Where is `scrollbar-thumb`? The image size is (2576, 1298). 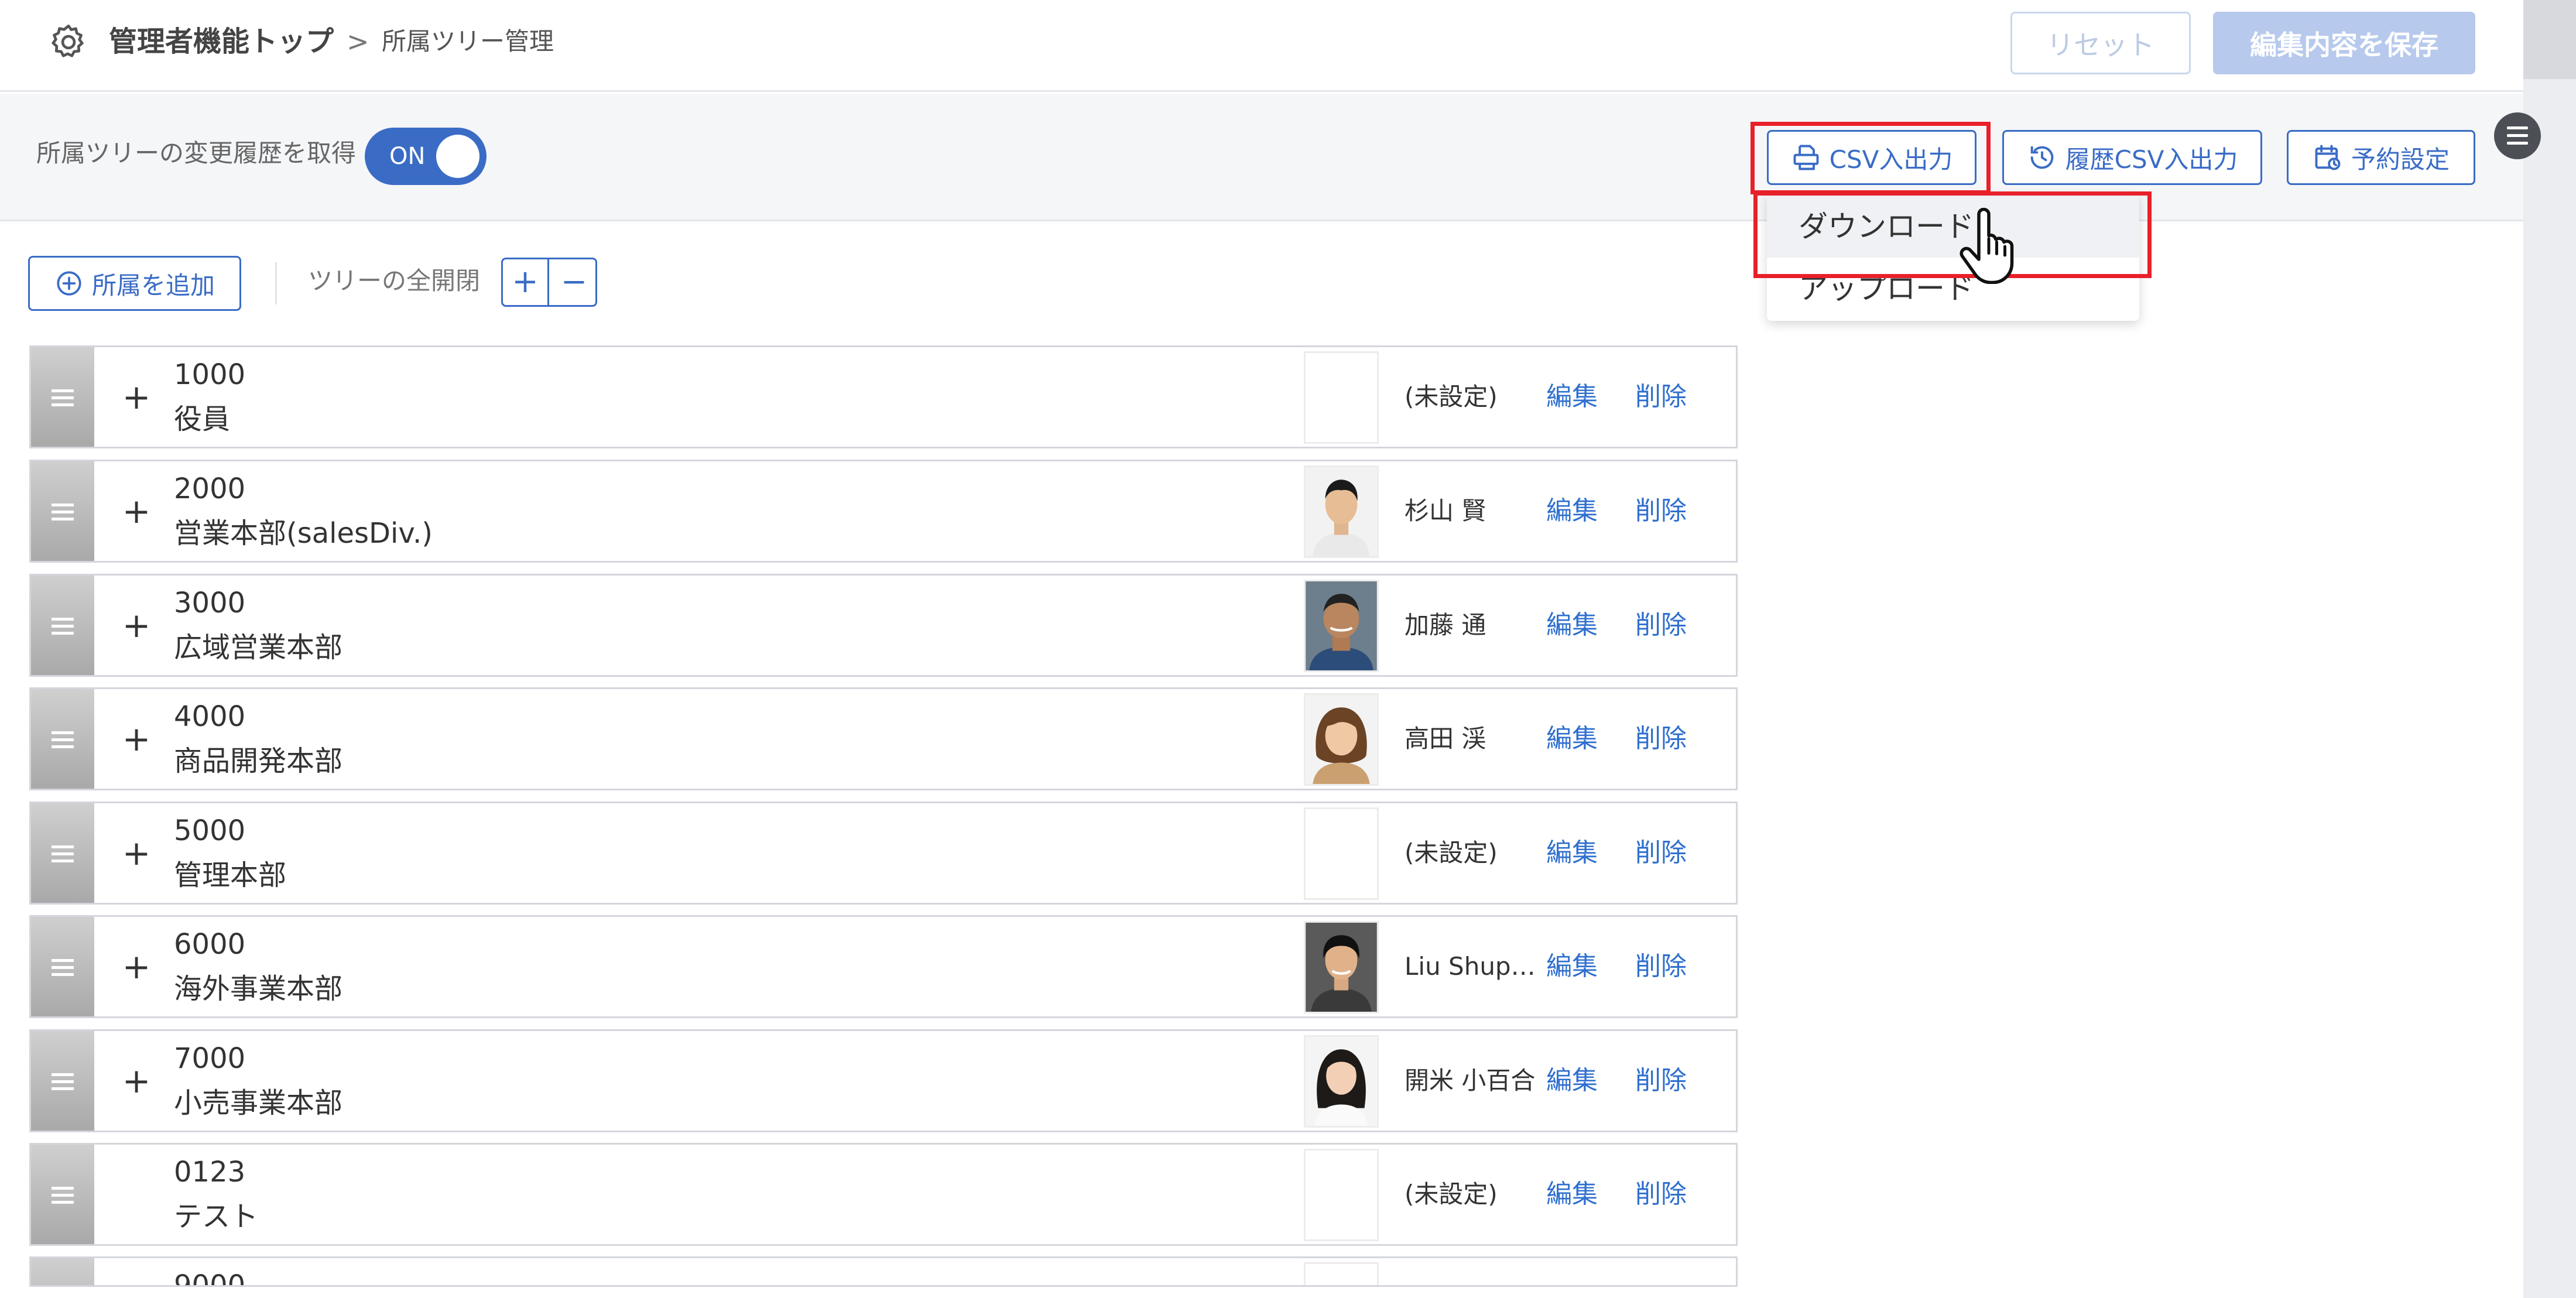
scrollbar-thumb is located at coordinates (2549, 39).